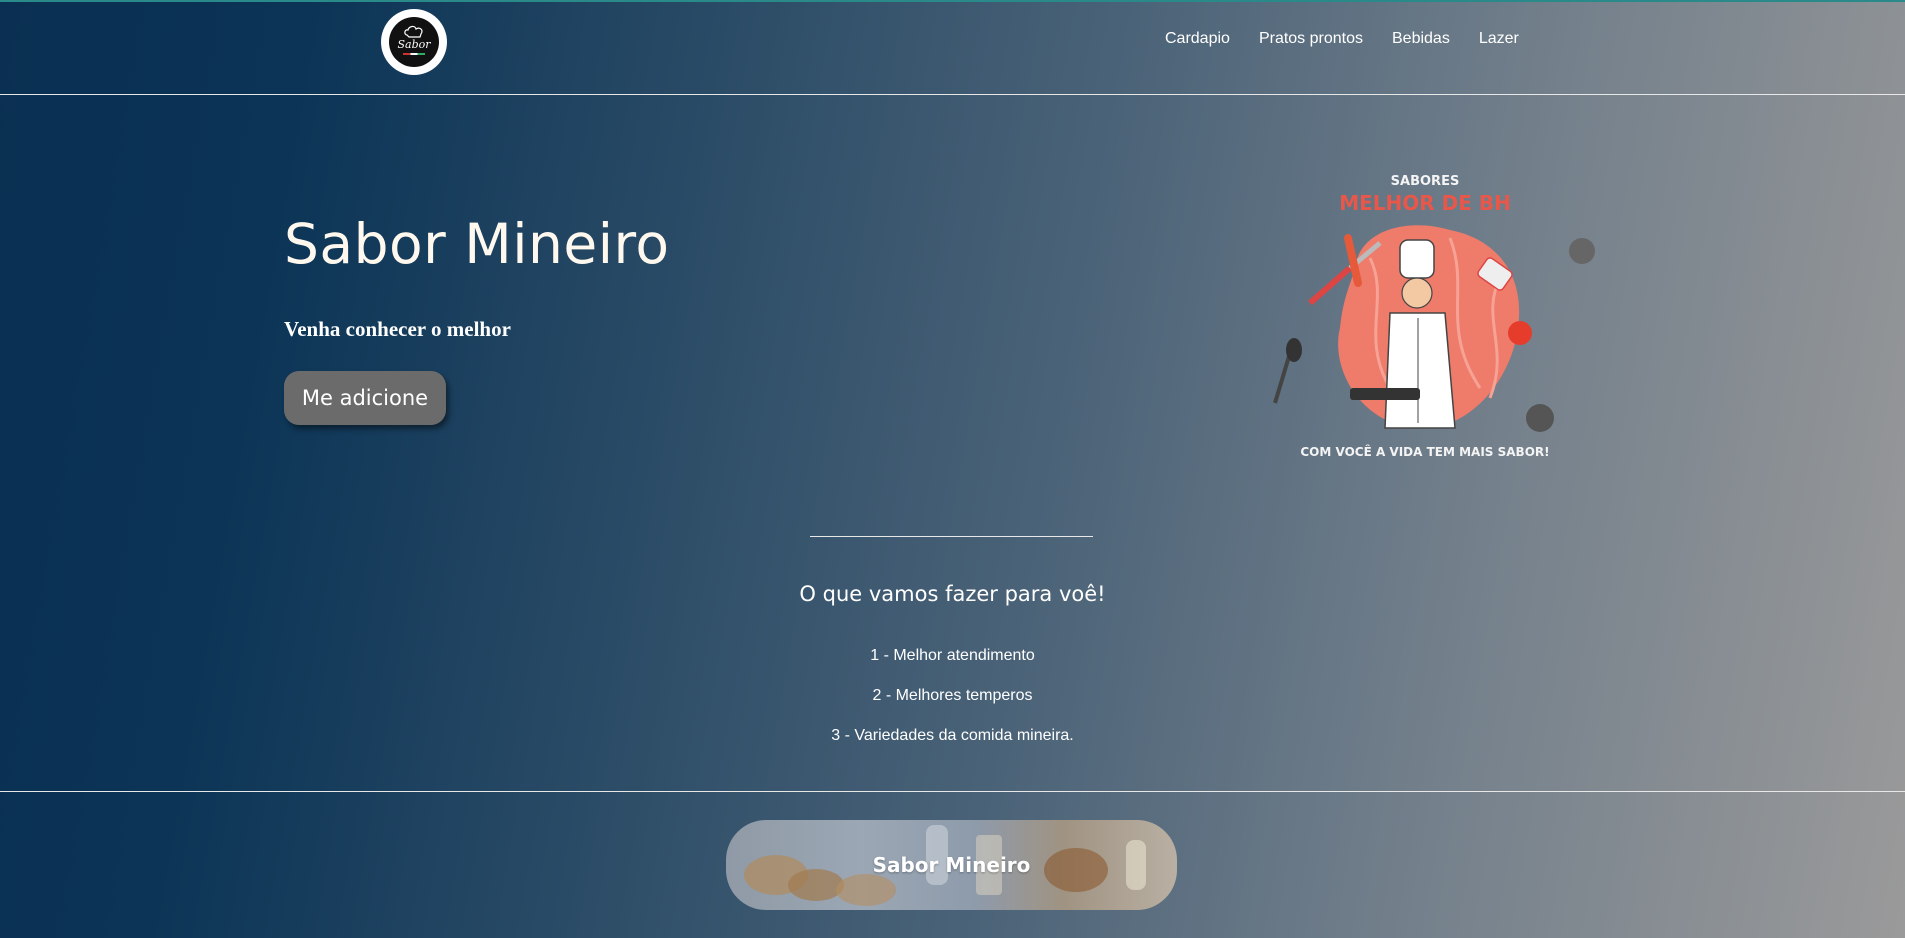 The width and height of the screenshot is (1905, 938). What do you see at coordinates (414, 54) in the screenshot?
I see `logo-flag-bar` at bounding box center [414, 54].